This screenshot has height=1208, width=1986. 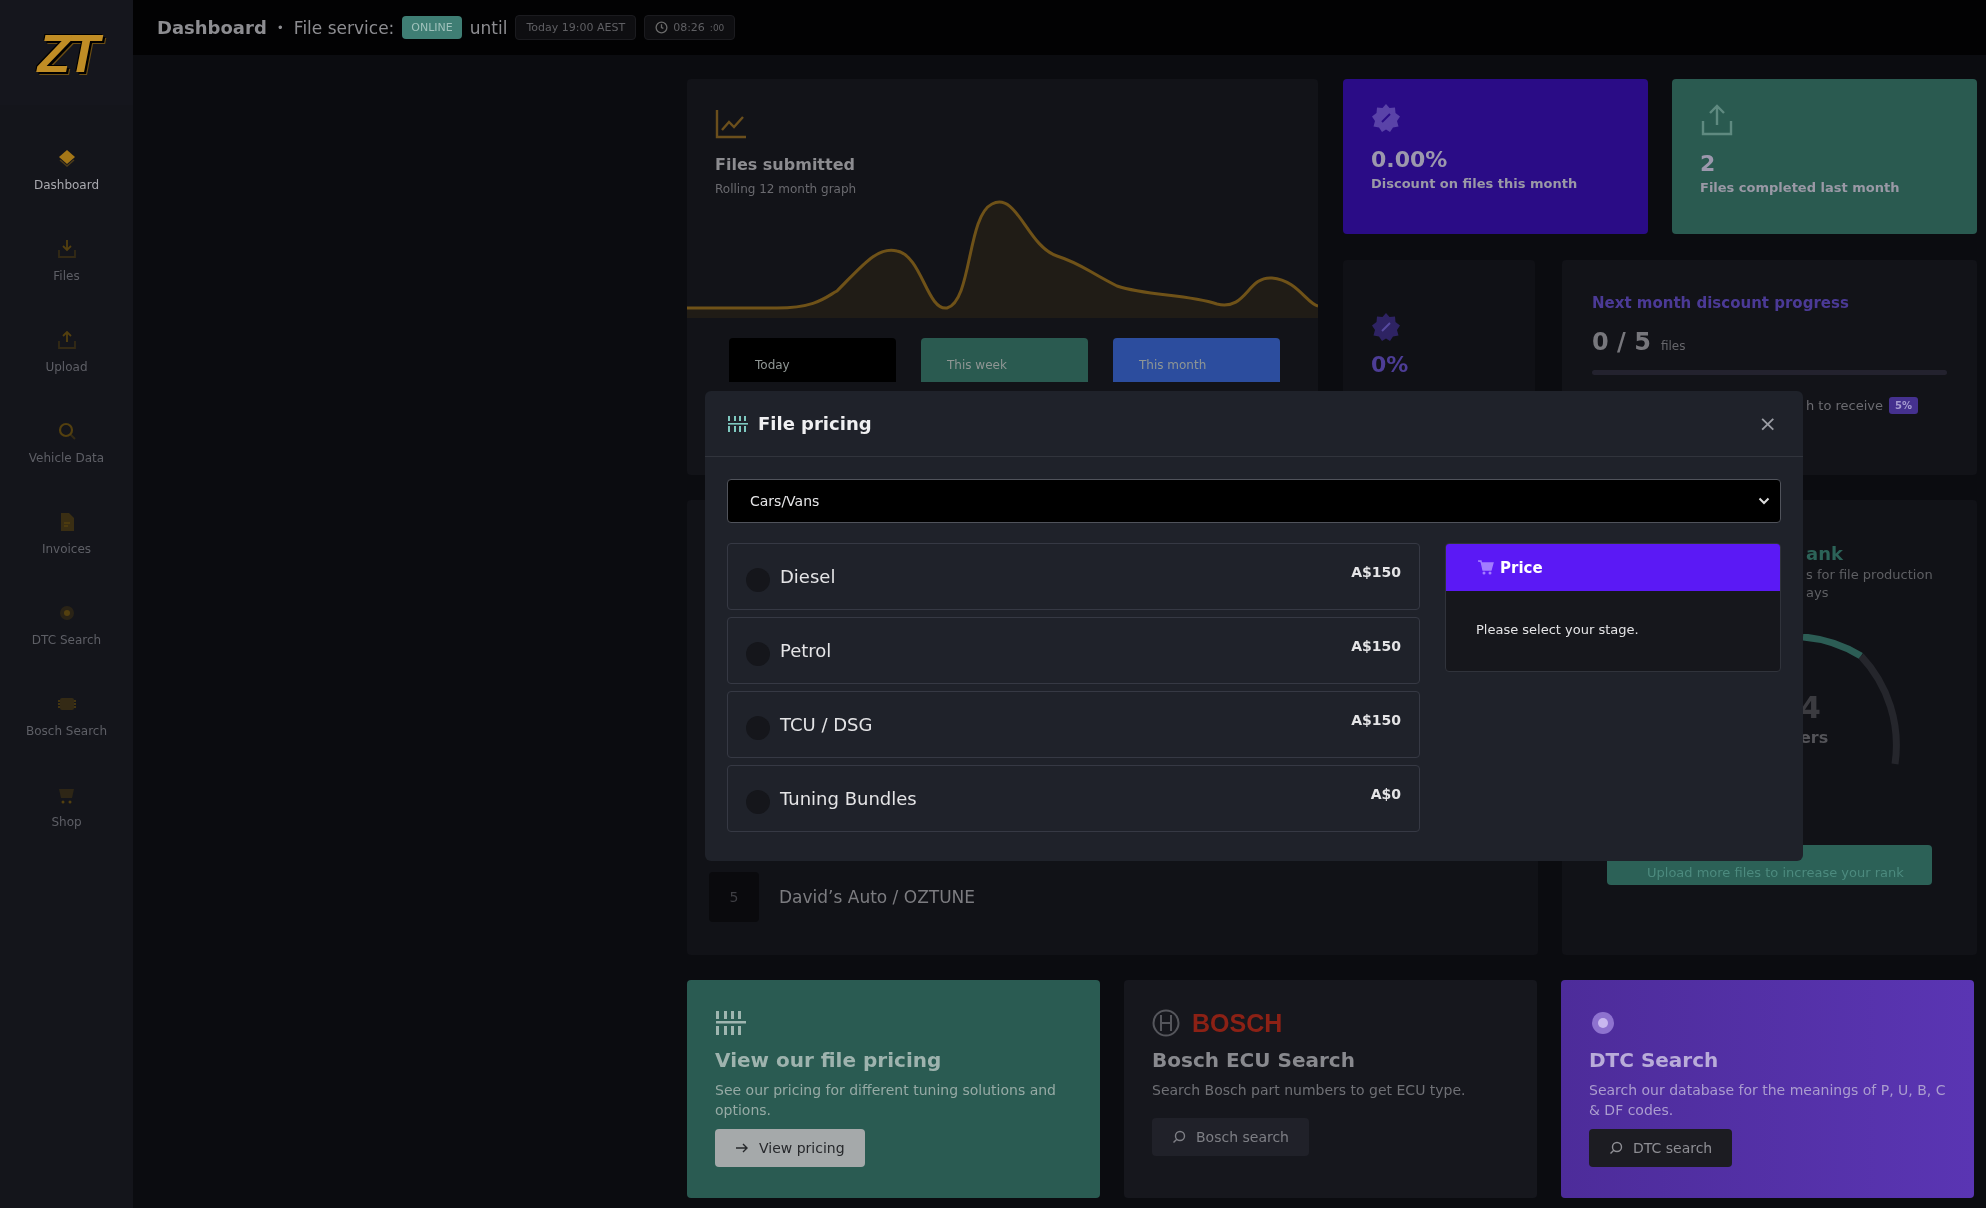 I want to click on line-chart-icon, so click(x=731, y=124).